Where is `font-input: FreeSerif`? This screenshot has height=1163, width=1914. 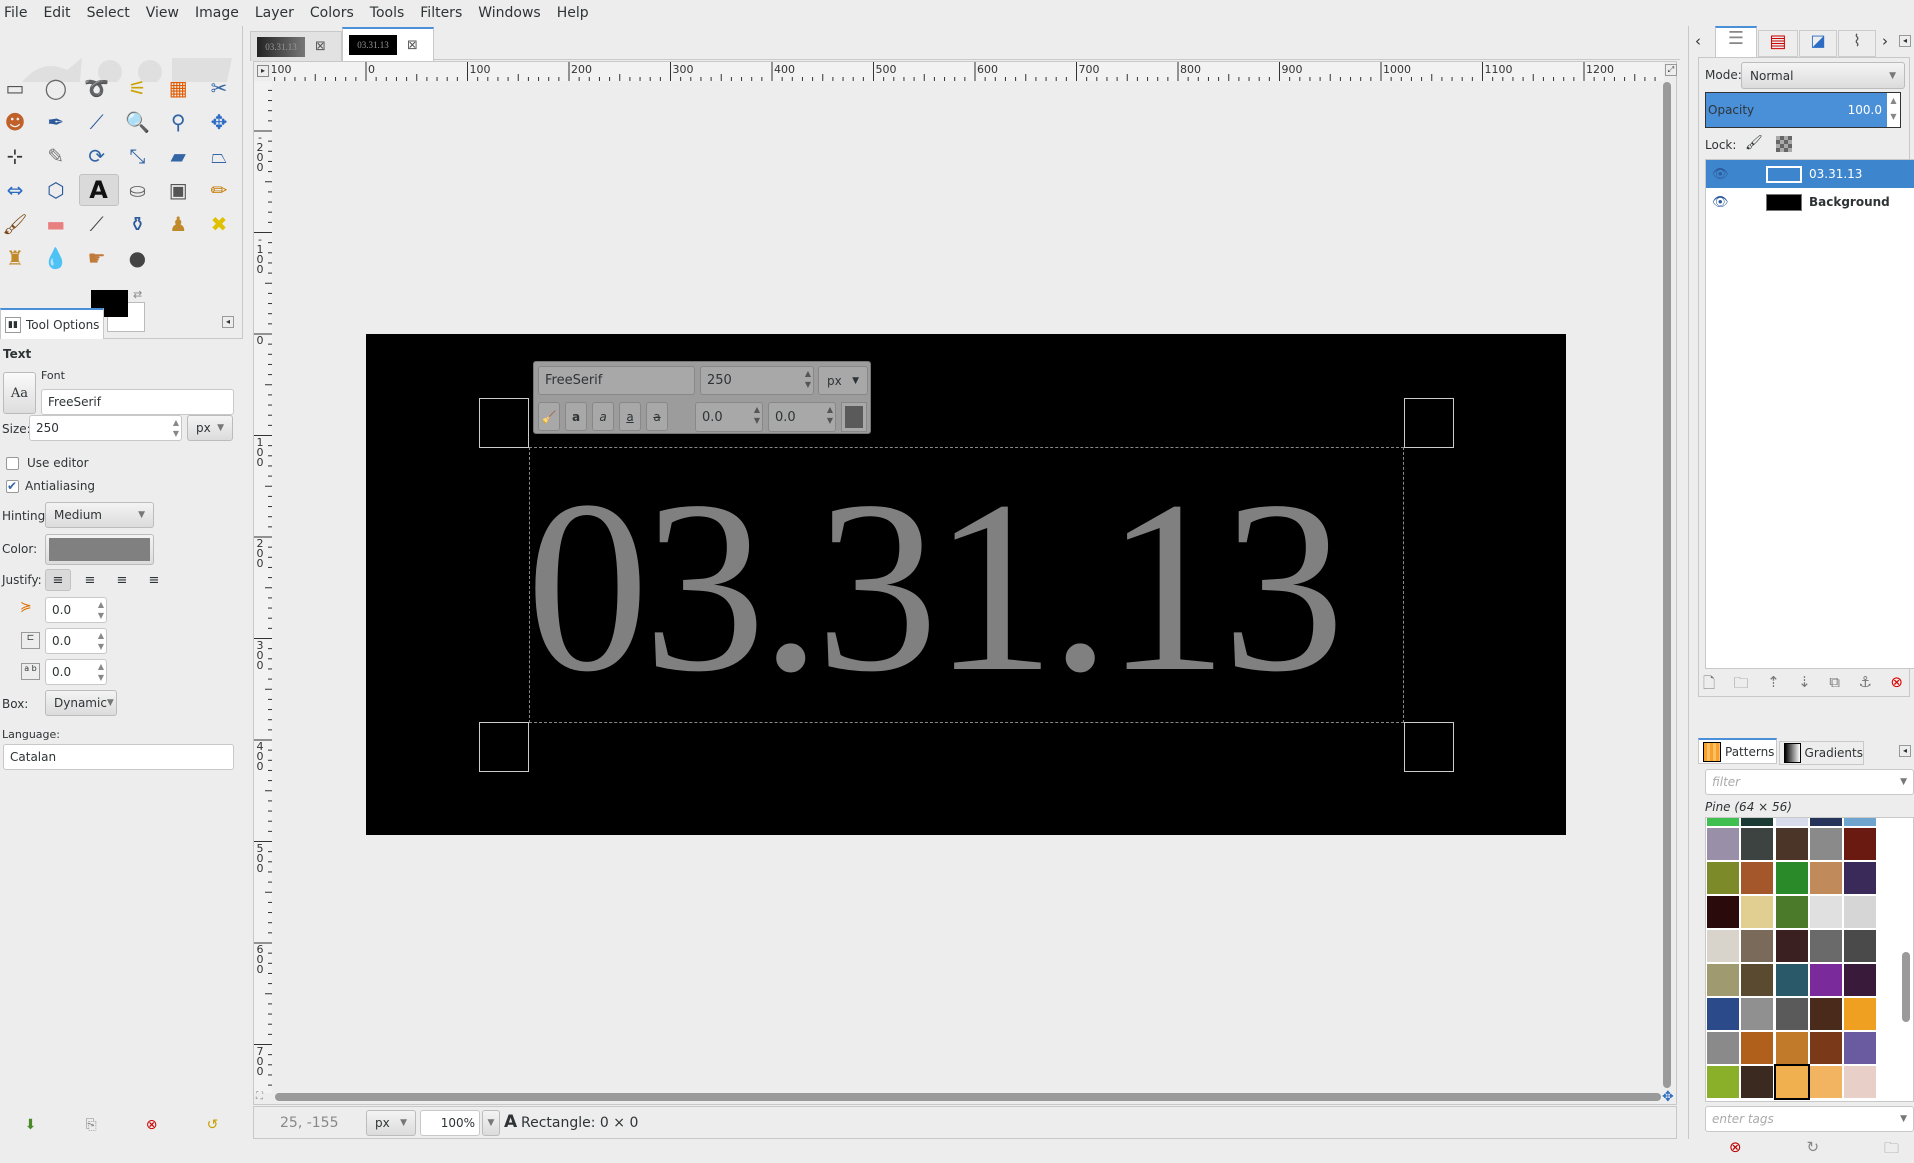
font-input: FreeSerif is located at coordinates (137, 402).